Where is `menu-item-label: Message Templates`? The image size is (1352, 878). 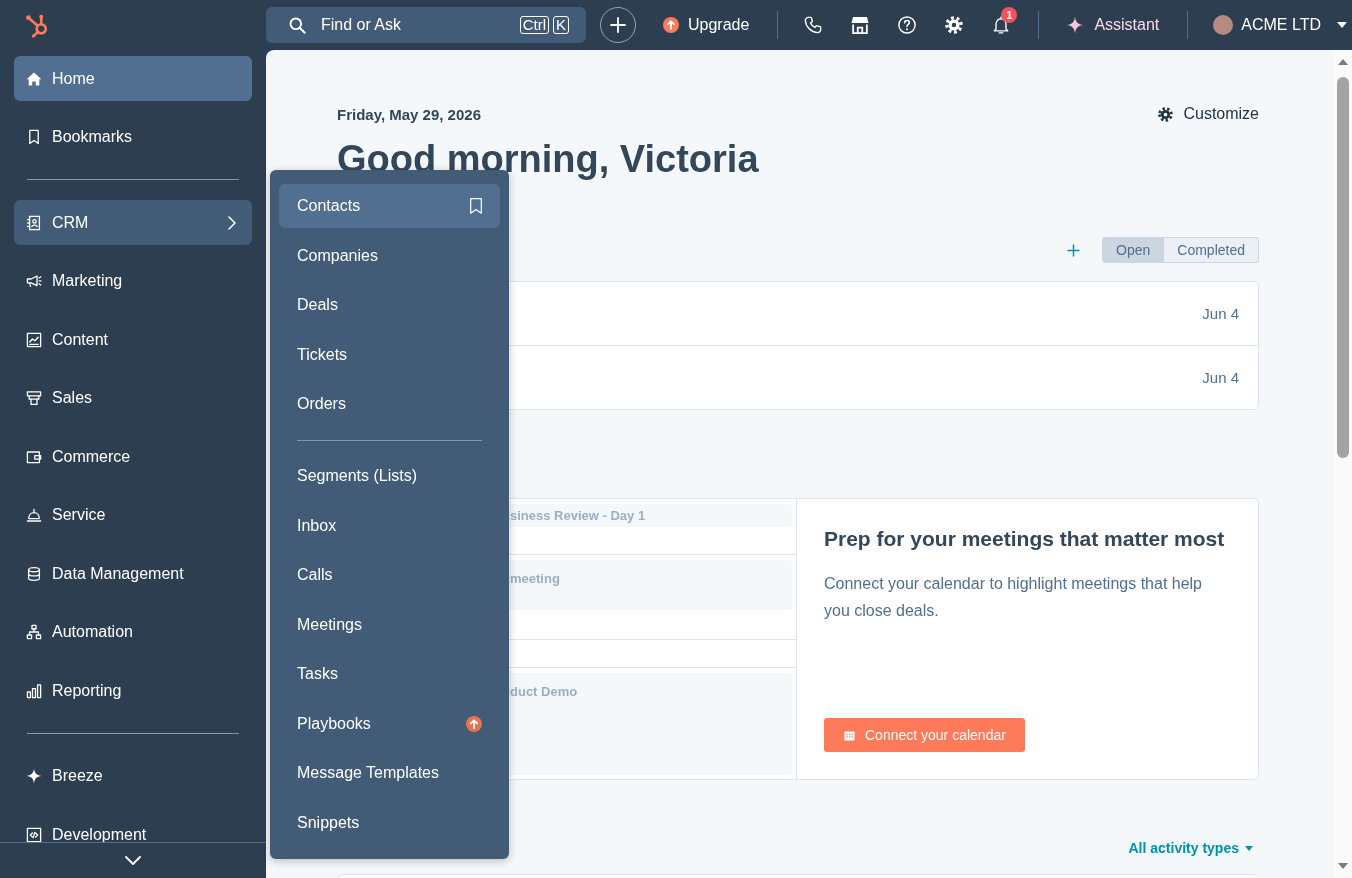
menu-item-label: Message Templates is located at coordinates (368, 773).